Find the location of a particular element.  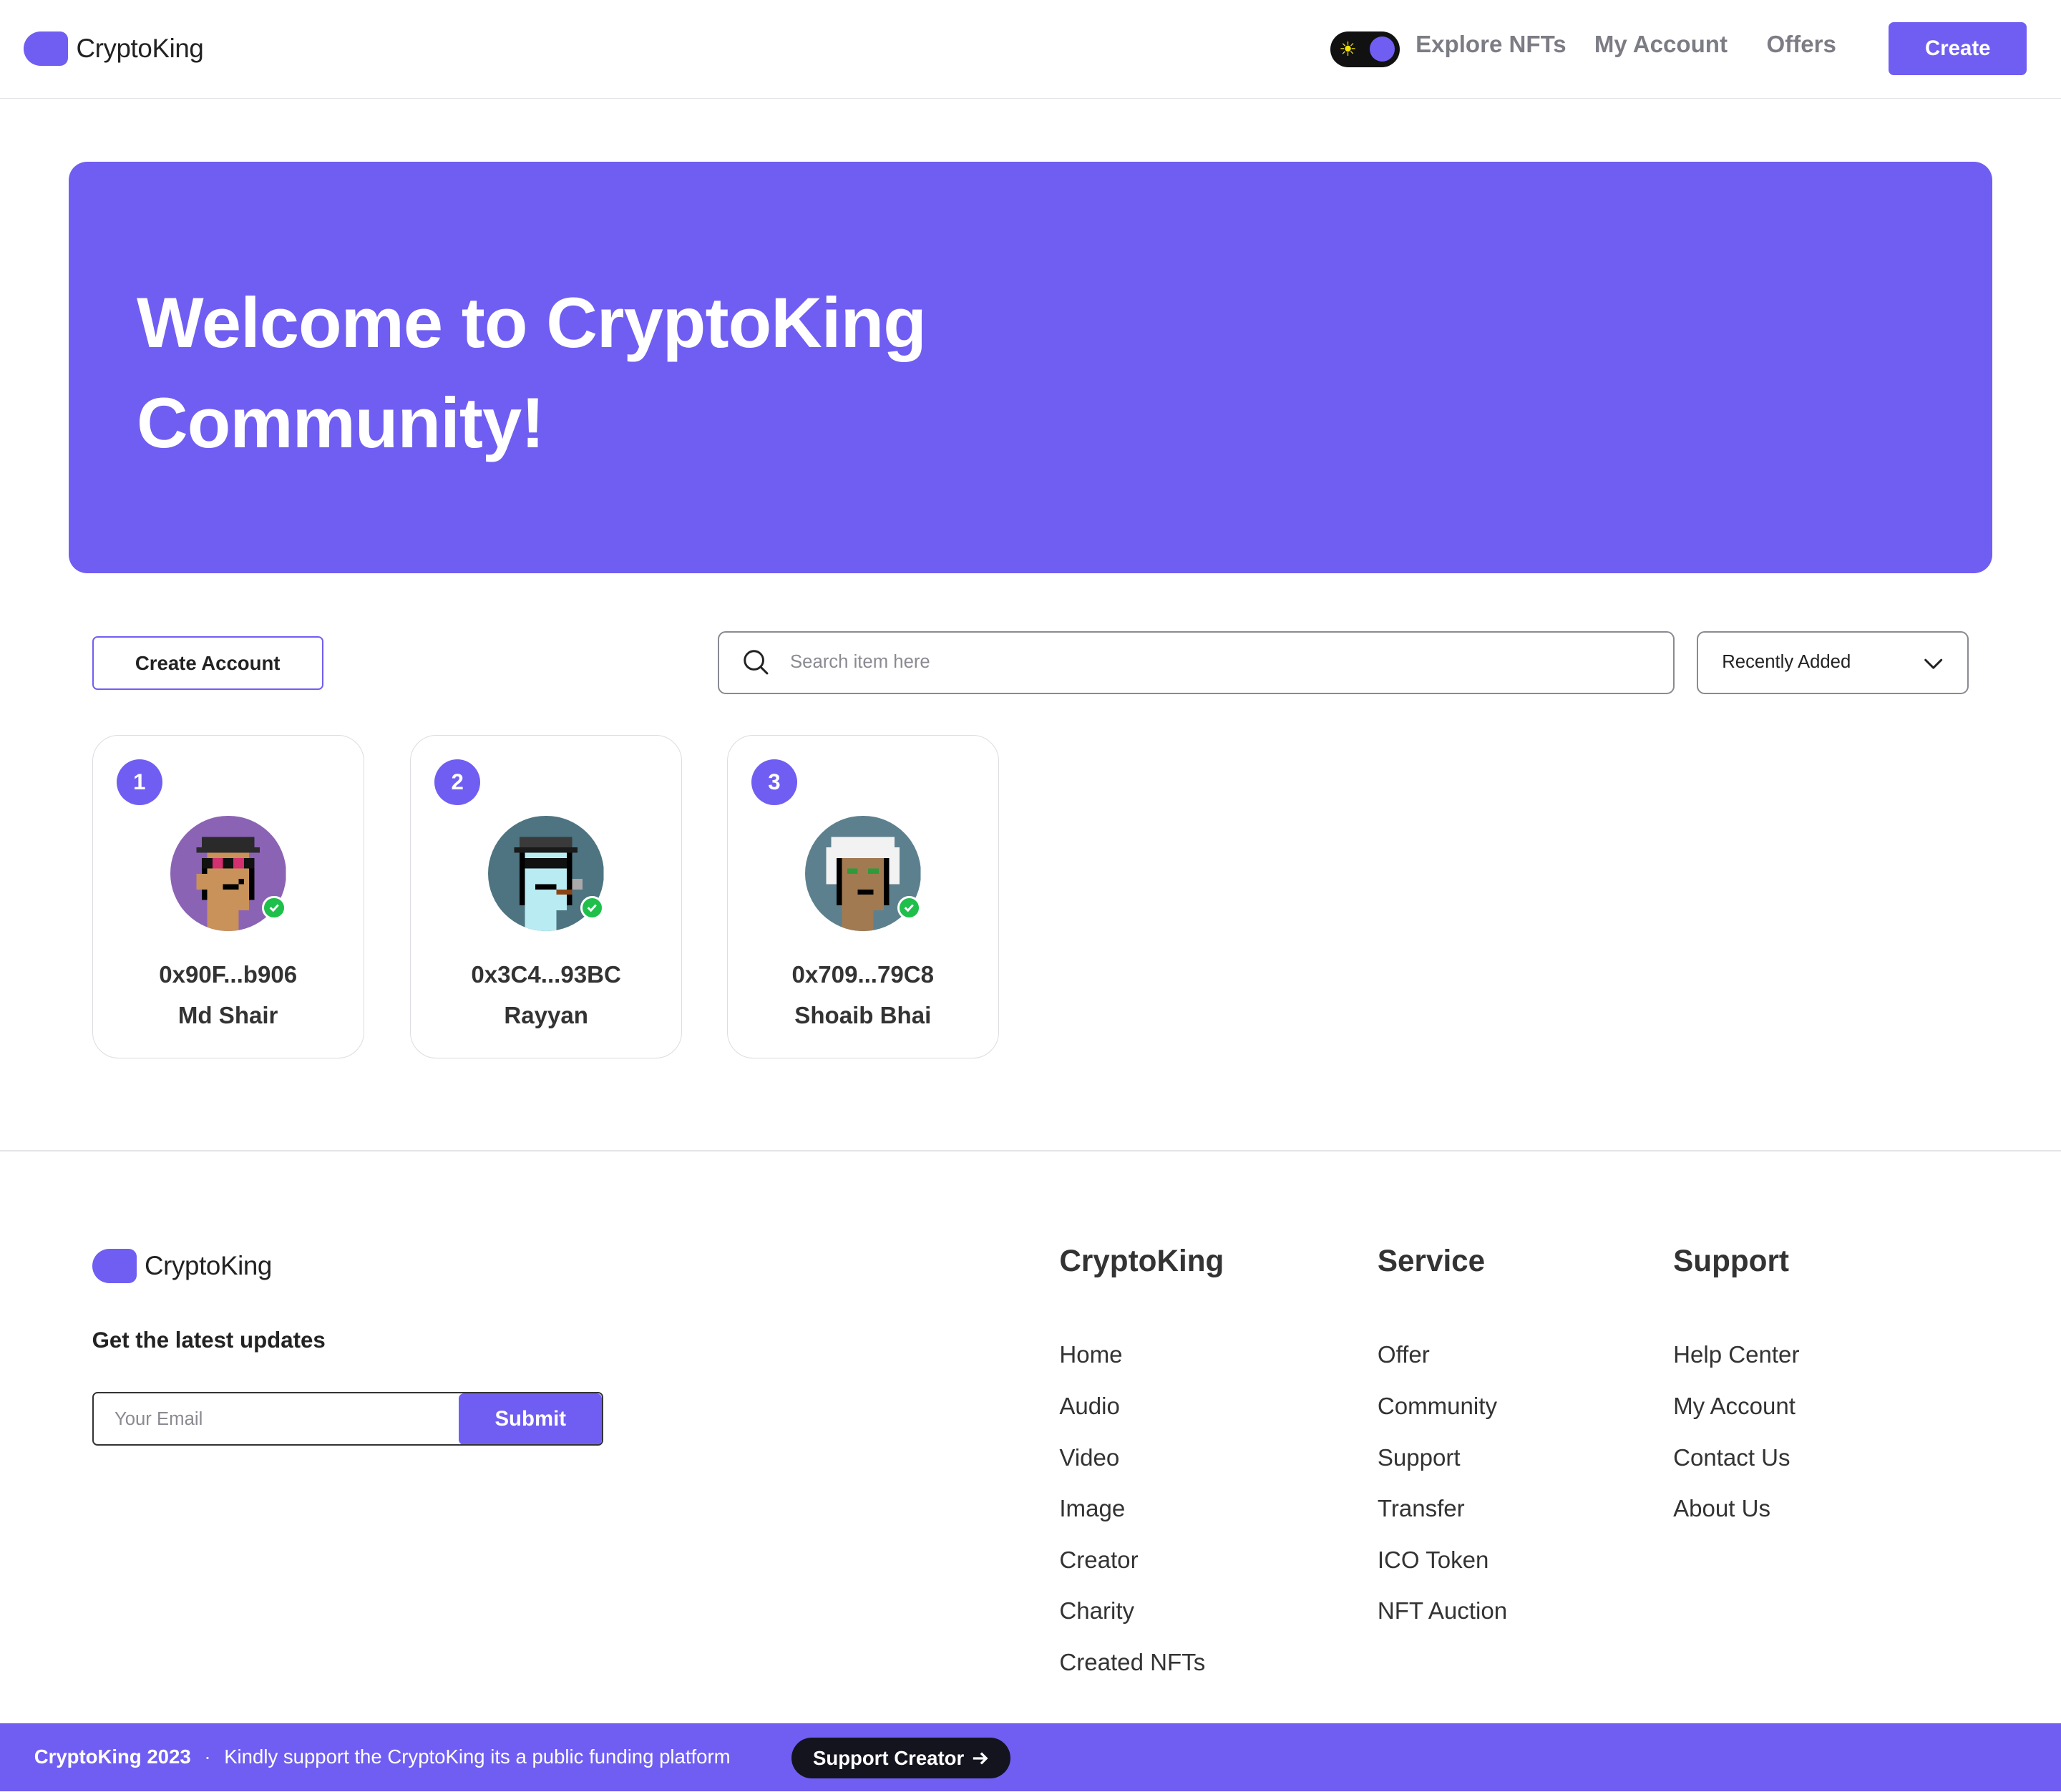

footer-link-audio: Audio is located at coordinates (1089, 1407).